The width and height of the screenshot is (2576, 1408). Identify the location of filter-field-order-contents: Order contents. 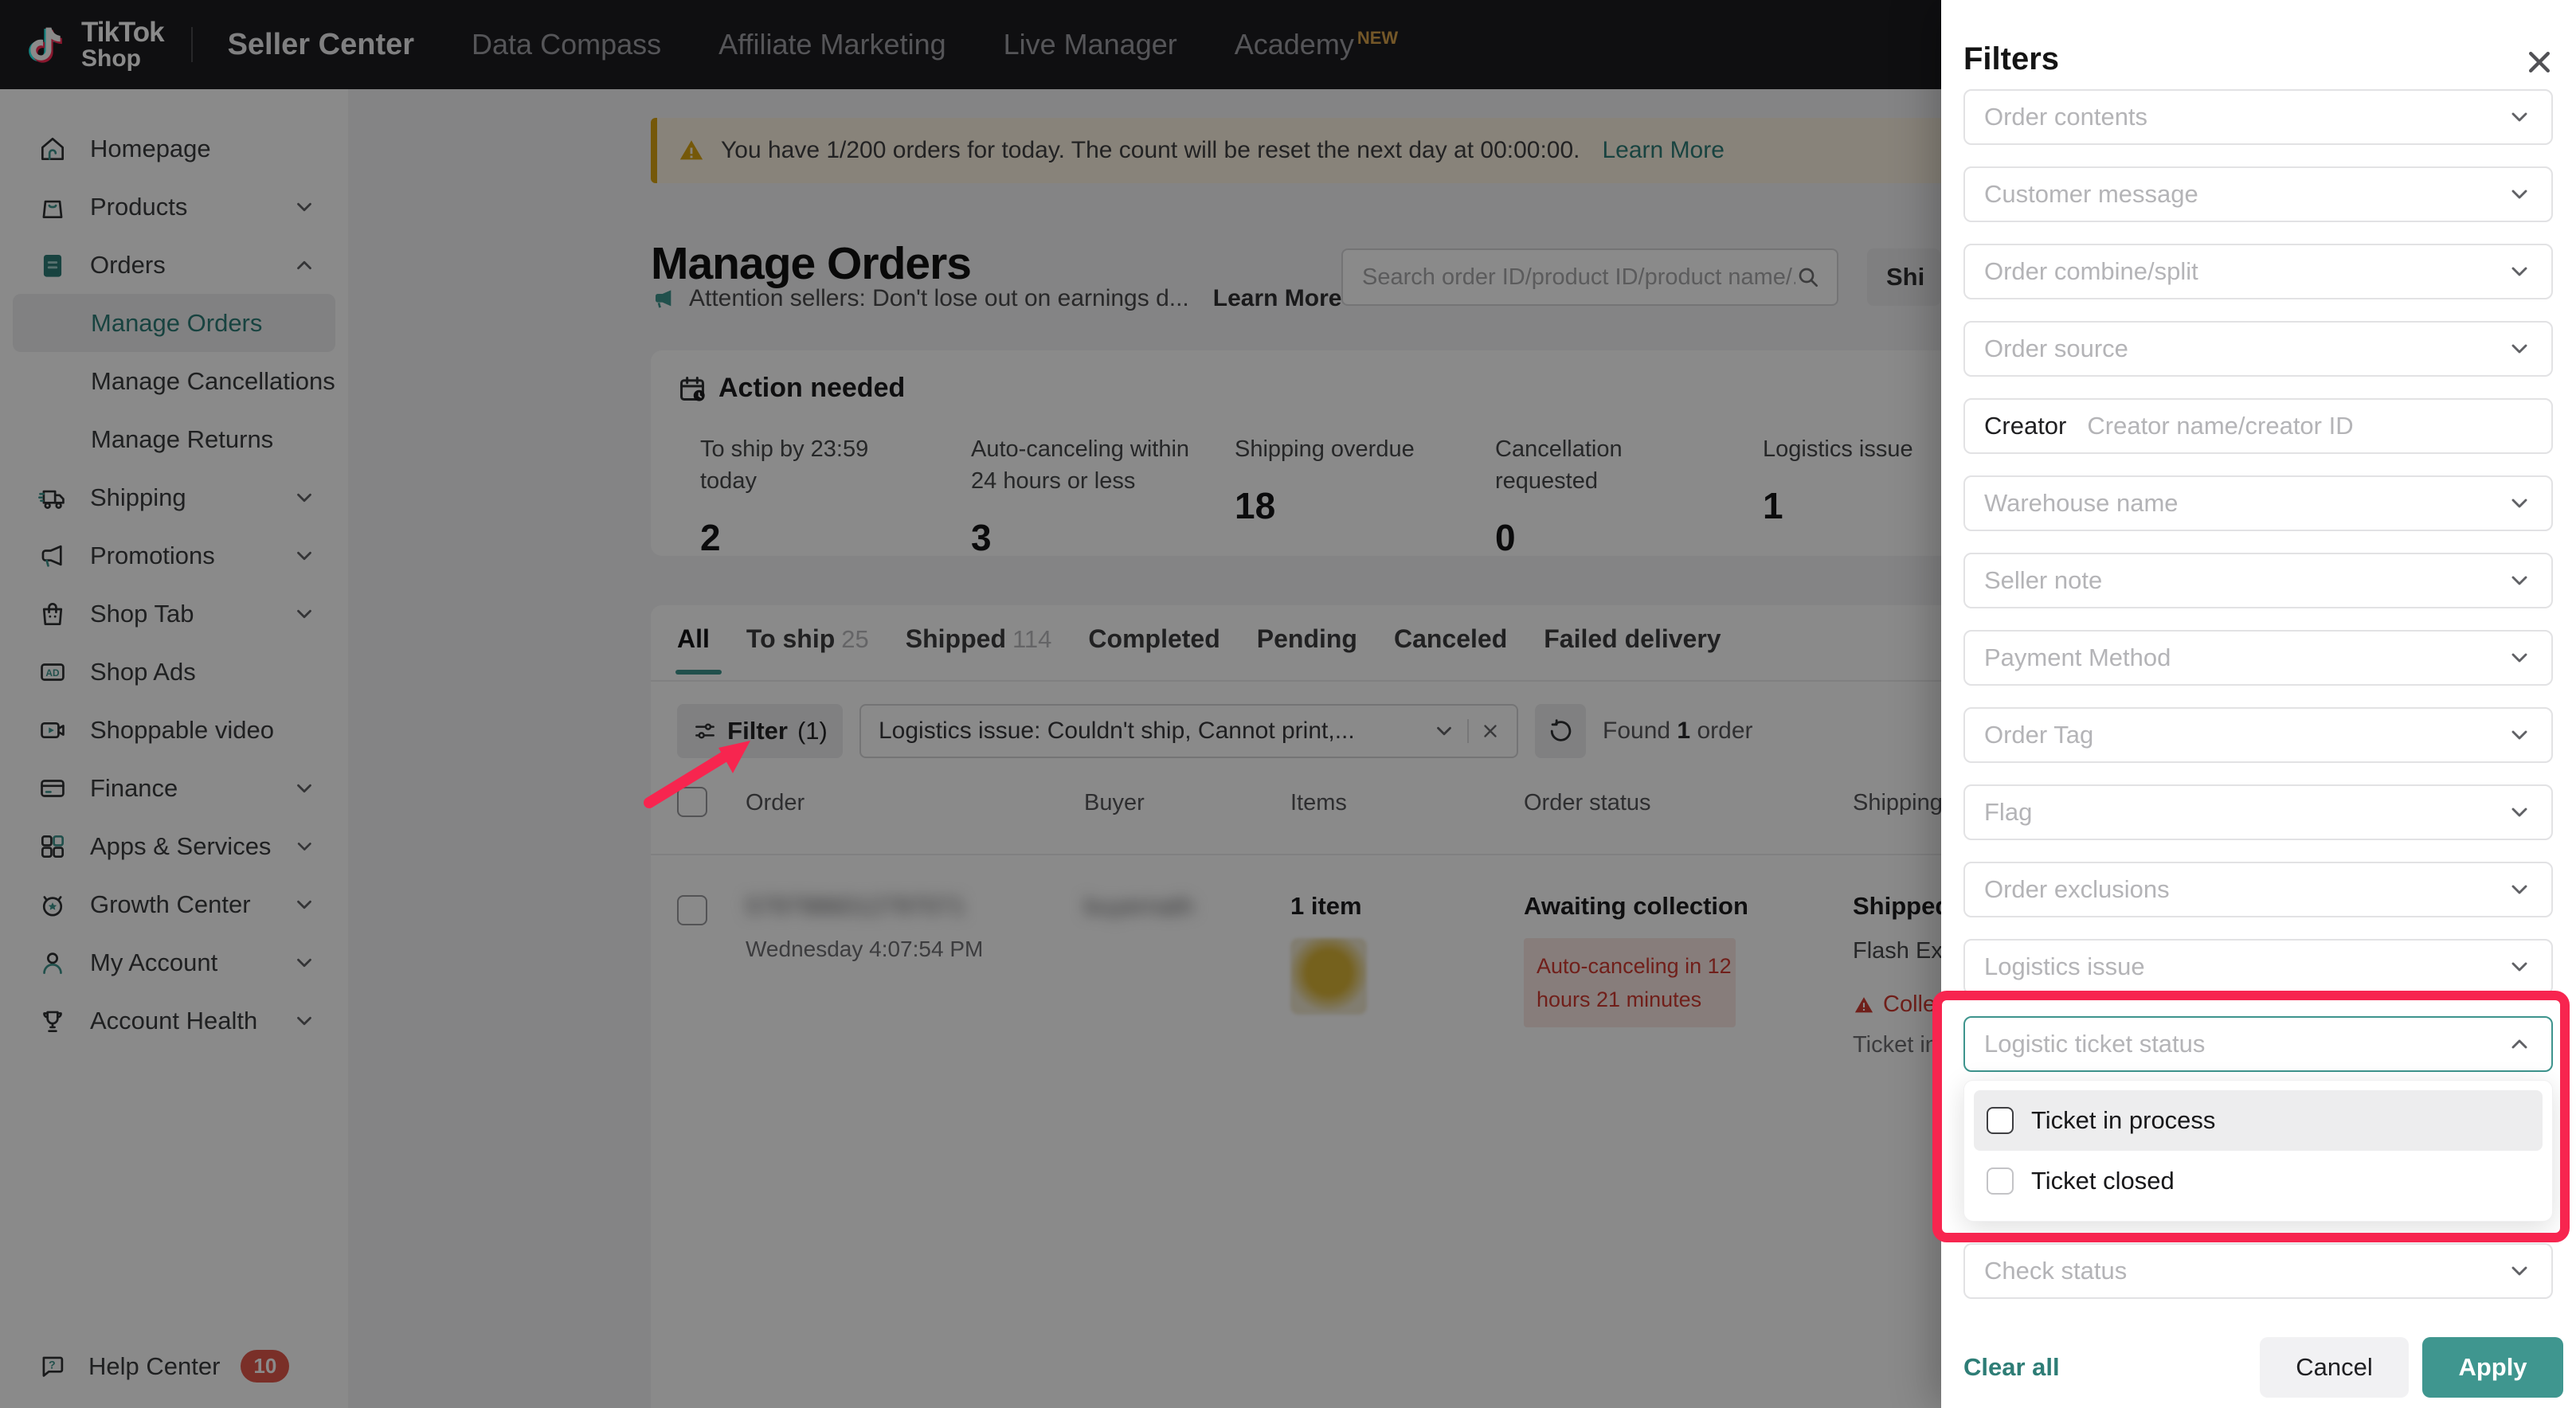
(2258, 117).